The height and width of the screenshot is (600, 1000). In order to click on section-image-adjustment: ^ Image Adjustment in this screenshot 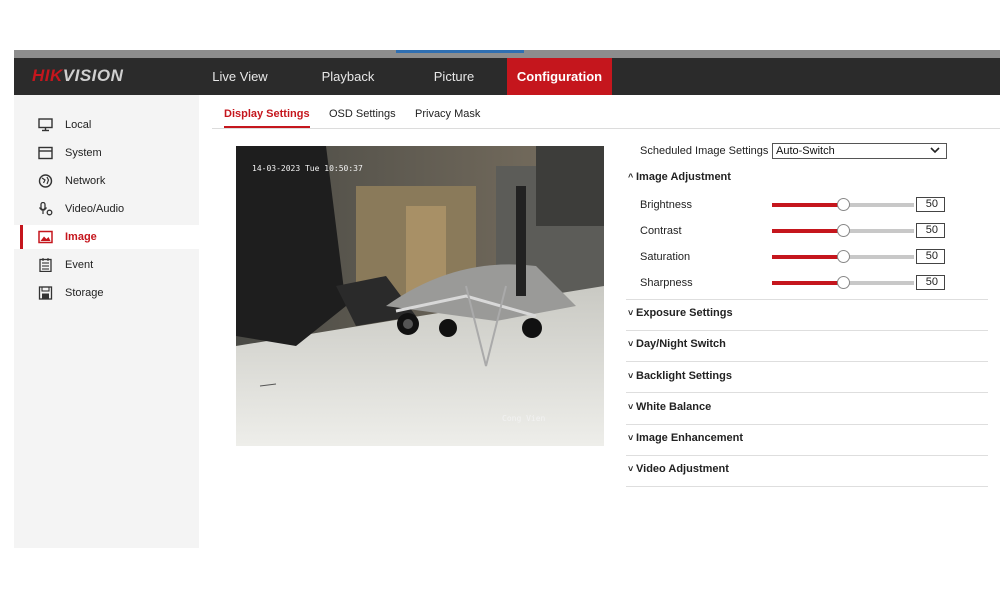, I will do `click(679, 177)`.